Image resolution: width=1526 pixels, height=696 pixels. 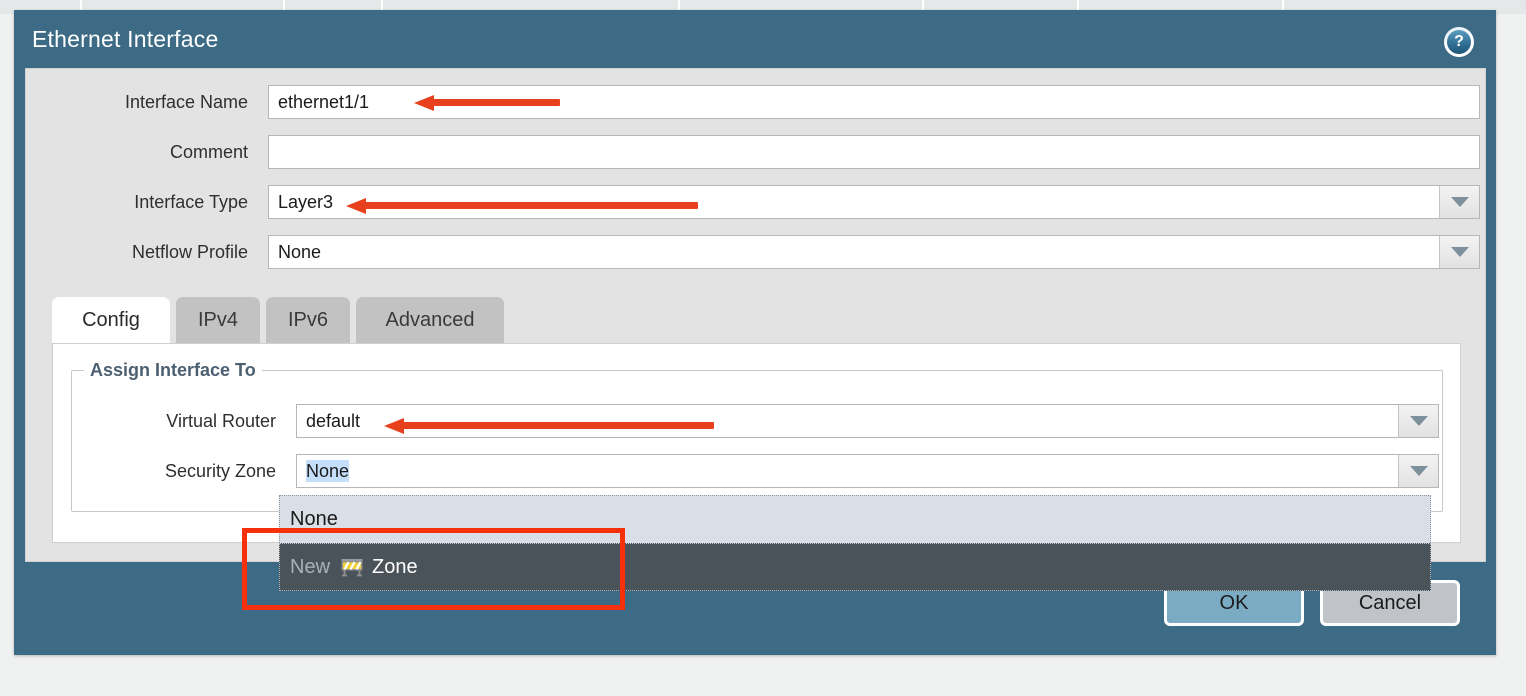 What do you see at coordinates (333, 420) in the screenshot?
I see `value-virtual-router: default` at bounding box center [333, 420].